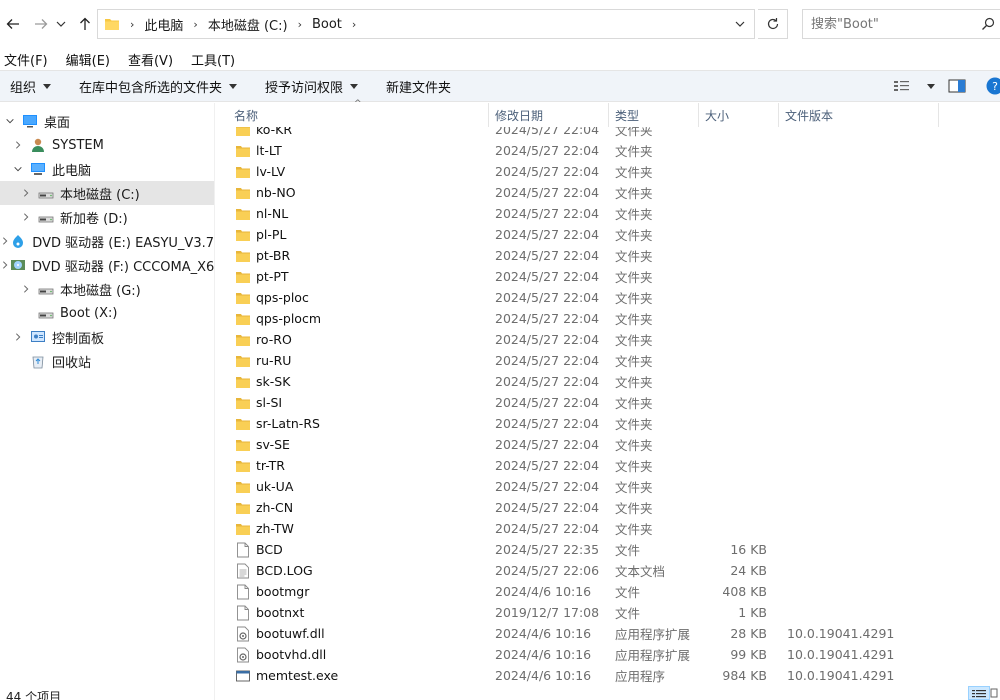 The width and height of the screenshot is (1000, 700). Describe the element at coordinates (31, 86) in the screenshot. I see `organize-button: 组织` at that location.